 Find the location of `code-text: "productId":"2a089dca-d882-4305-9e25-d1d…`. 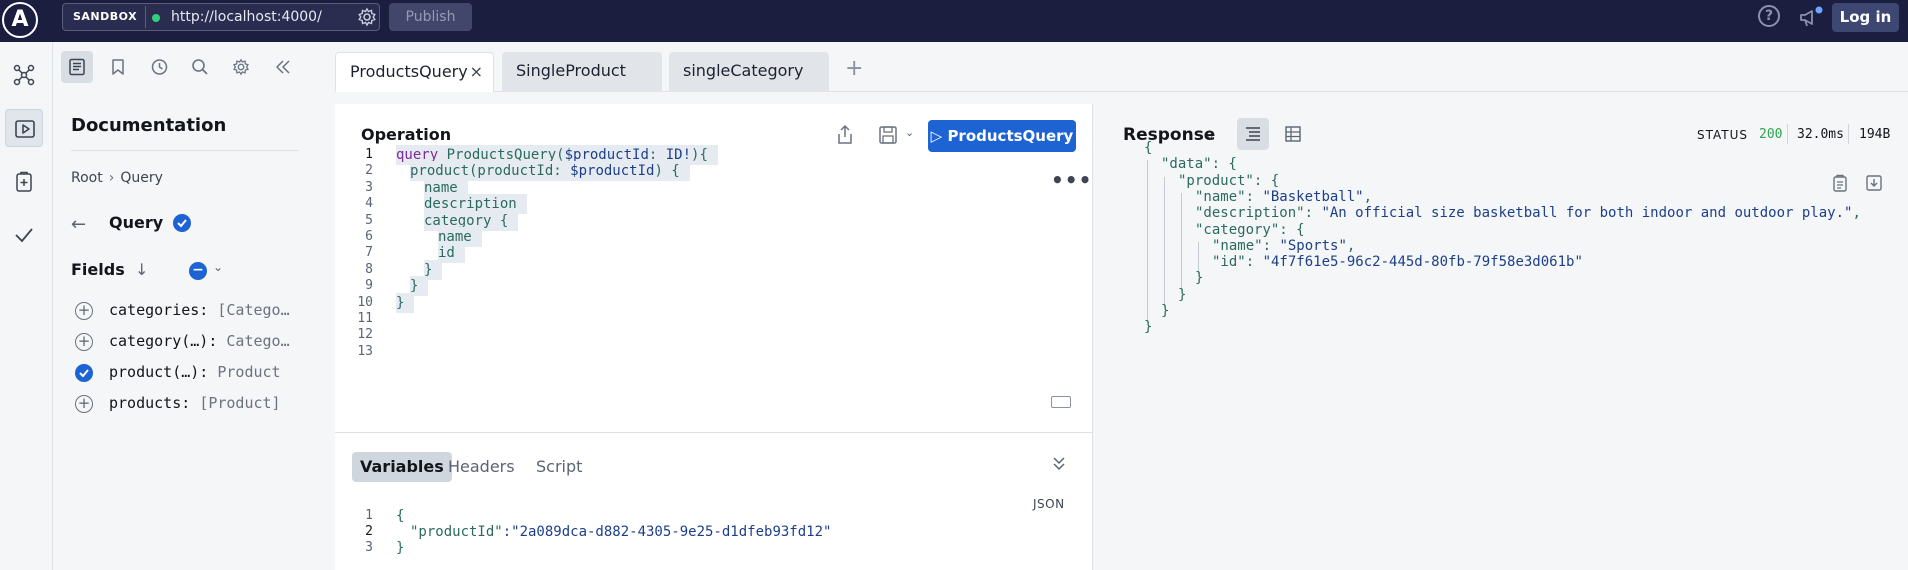

code-text: "productId":"2a089dca-d882-4305-9e25-d1d… is located at coordinates (621, 532).